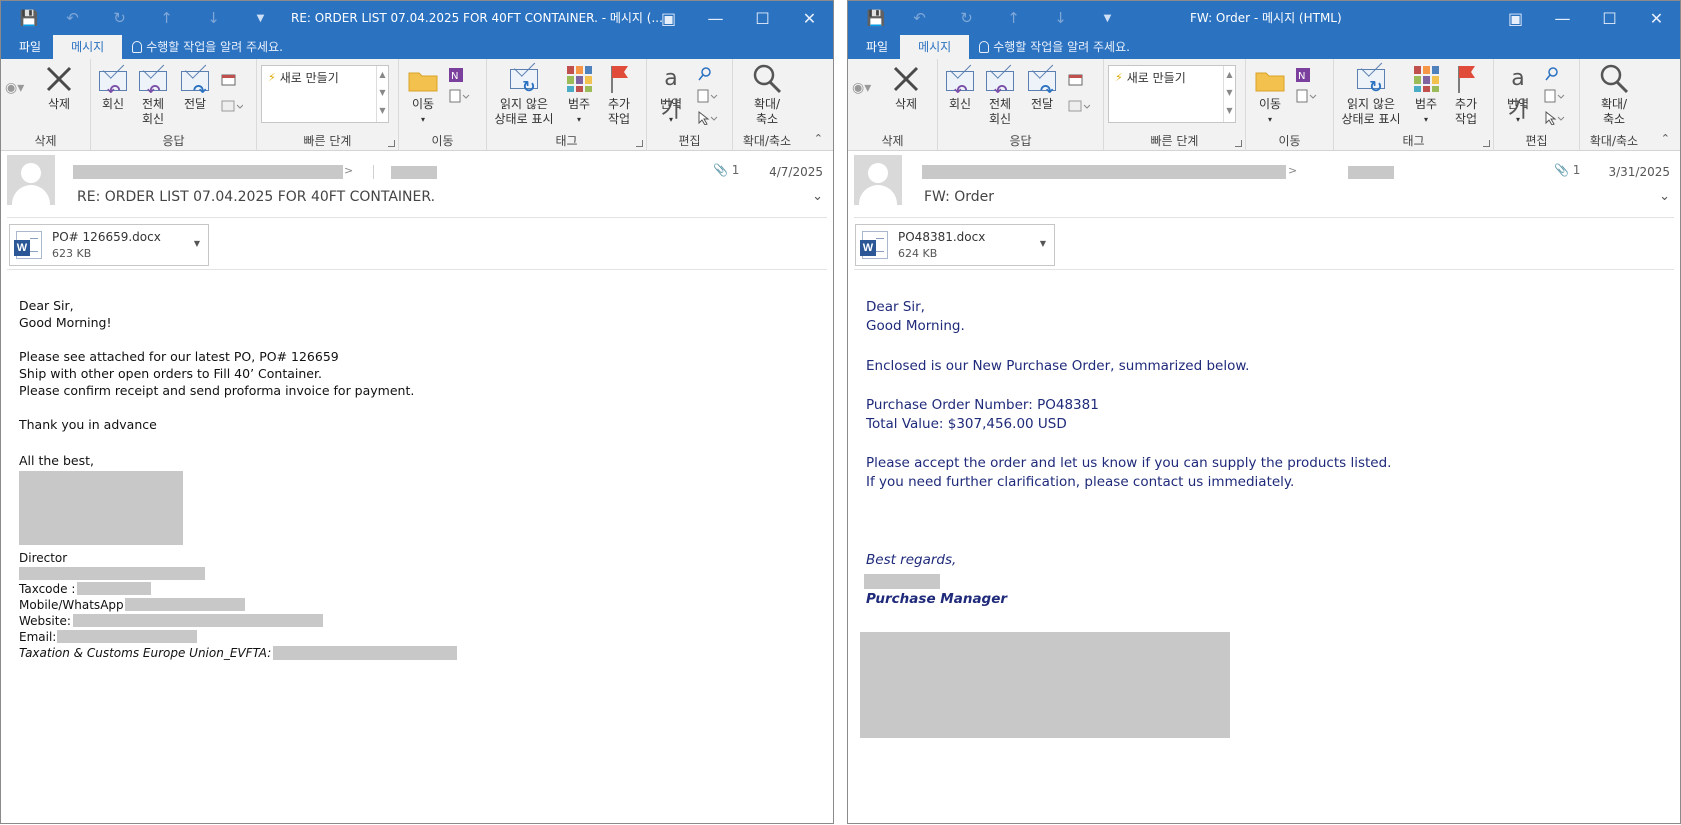  Describe the element at coordinates (414, 172) in the screenshot. I see `recipient-redacted` at that location.